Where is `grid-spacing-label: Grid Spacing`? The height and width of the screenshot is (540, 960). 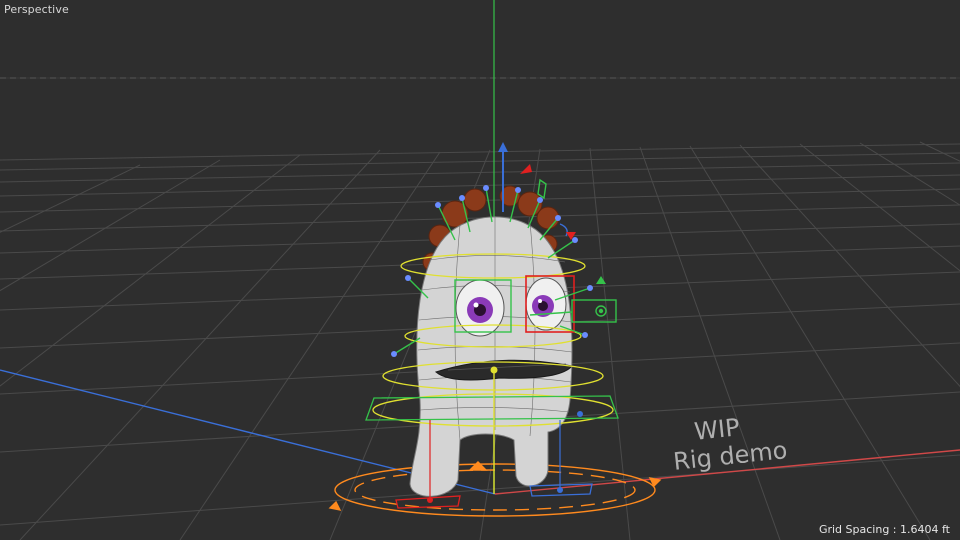 grid-spacing-label: Grid Spacing is located at coordinates (854, 529).